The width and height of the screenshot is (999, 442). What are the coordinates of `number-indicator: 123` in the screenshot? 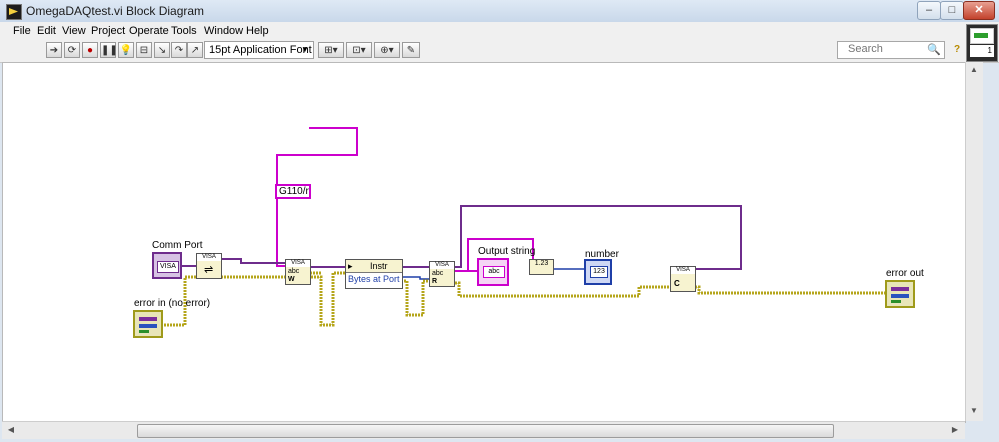 It's located at (598, 272).